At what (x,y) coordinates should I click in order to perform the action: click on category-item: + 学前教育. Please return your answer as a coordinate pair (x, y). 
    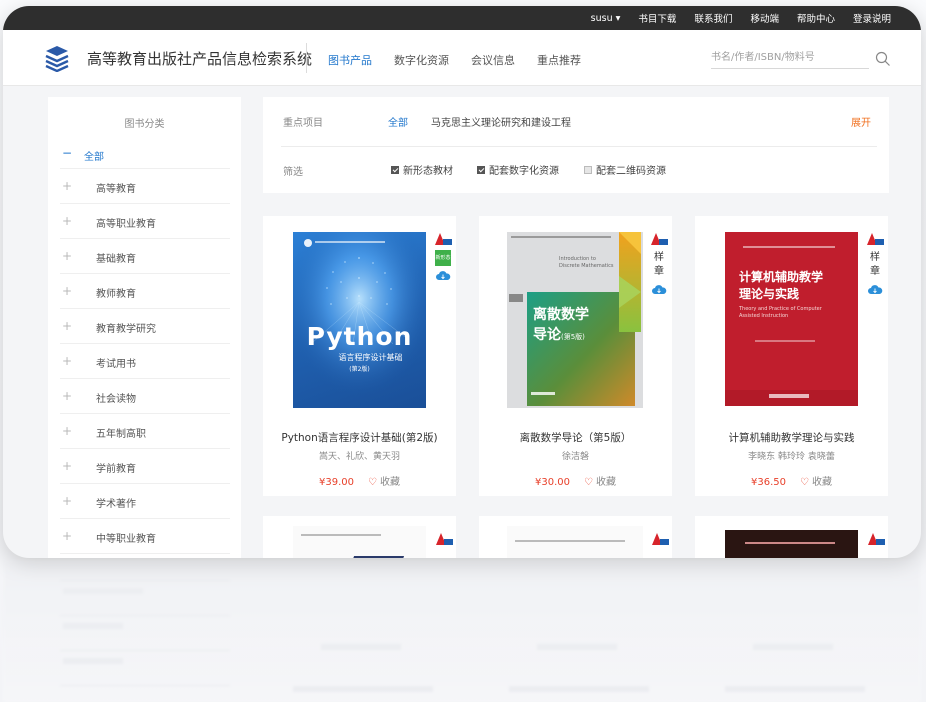
    Looking at the image, I should click on (145, 466).